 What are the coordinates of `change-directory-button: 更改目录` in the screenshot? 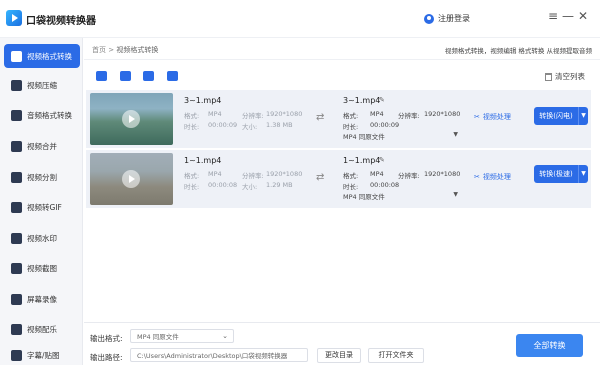 It's located at (339, 355).